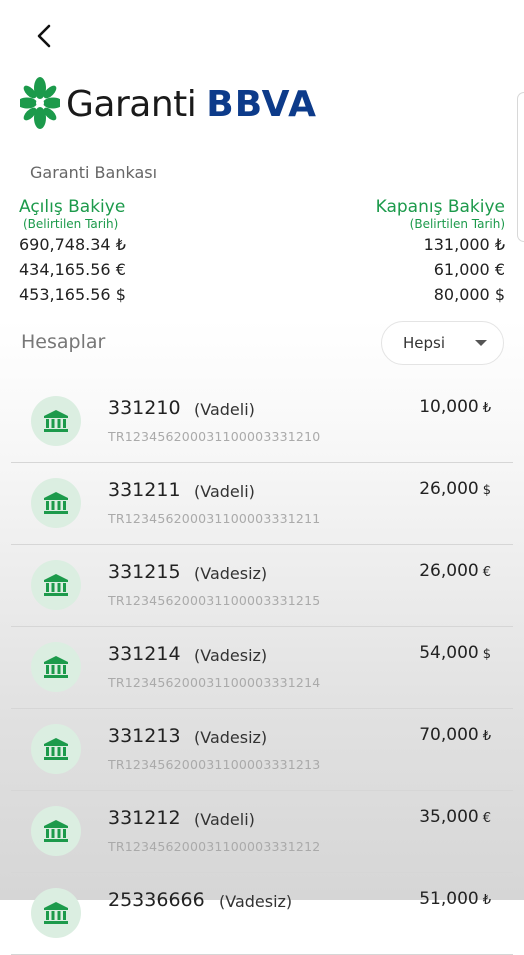 The image size is (524, 955). What do you see at coordinates (144, 736) in the screenshot?
I see `account-number: 331213` at bounding box center [144, 736].